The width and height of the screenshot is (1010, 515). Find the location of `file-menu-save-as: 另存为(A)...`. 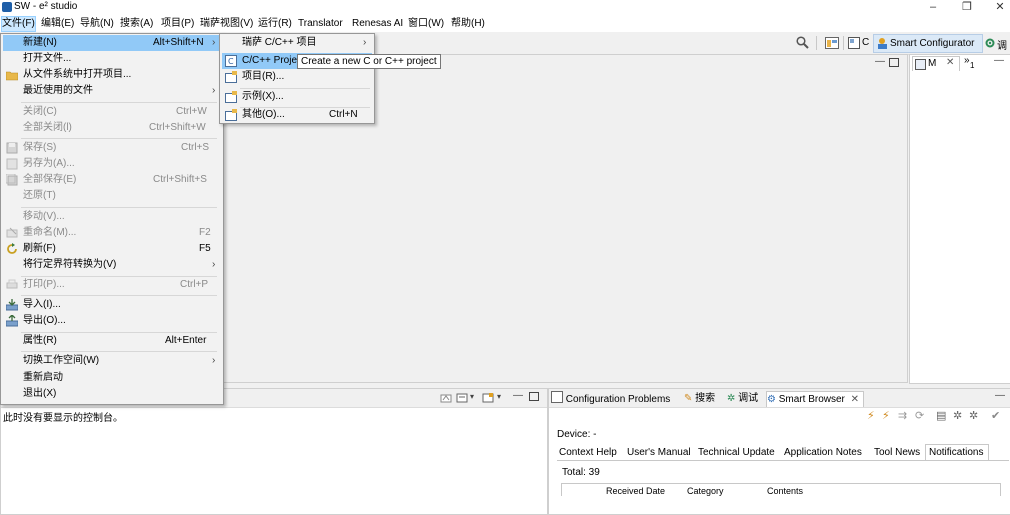

file-menu-save-as: 另存为(A)... is located at coordinates (112, 164).